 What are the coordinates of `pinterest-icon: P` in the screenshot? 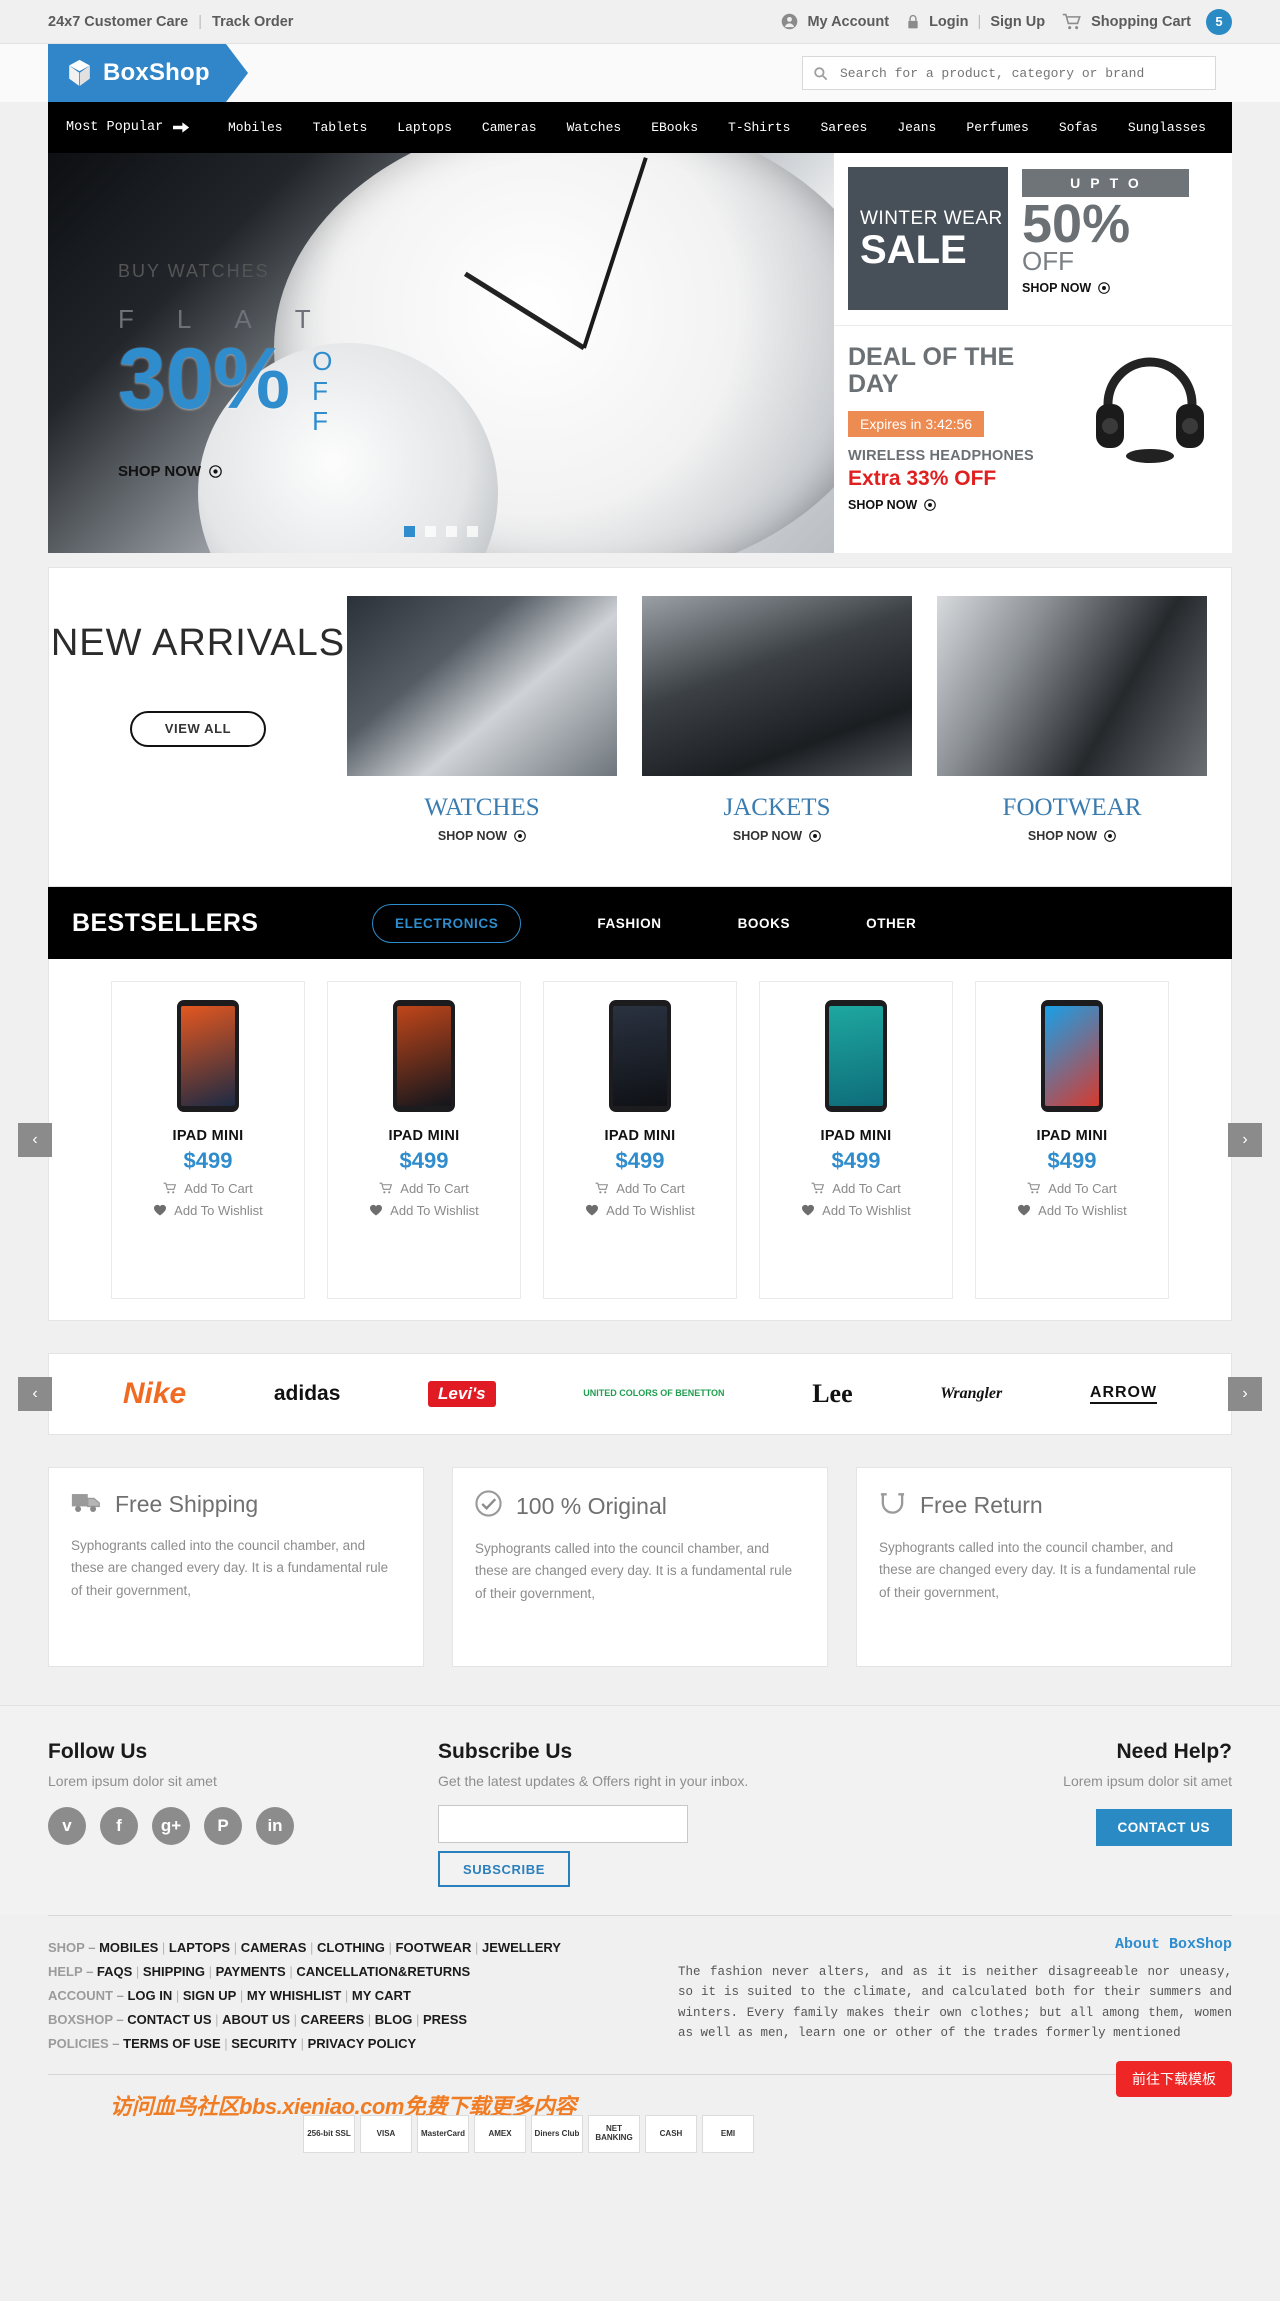 It's located at (223, 1826).